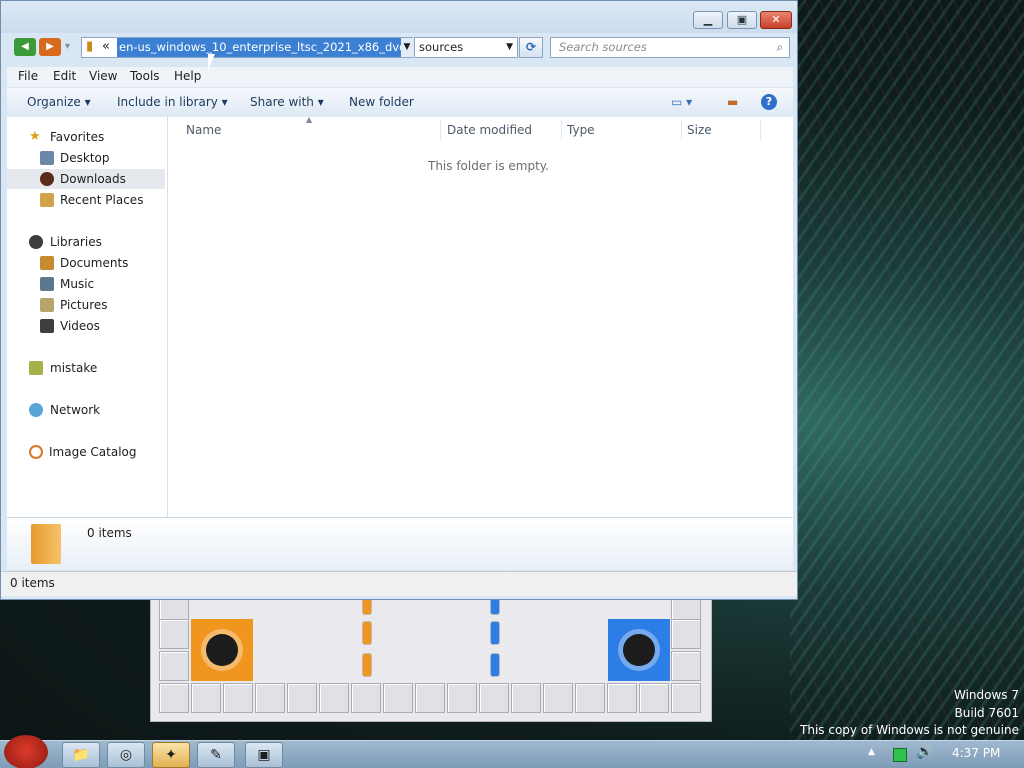 This screenshot has width=1024, height=768. Describe the element at coordinates (47, 158) in the screenshot. I see `desktop-icon` at that location.